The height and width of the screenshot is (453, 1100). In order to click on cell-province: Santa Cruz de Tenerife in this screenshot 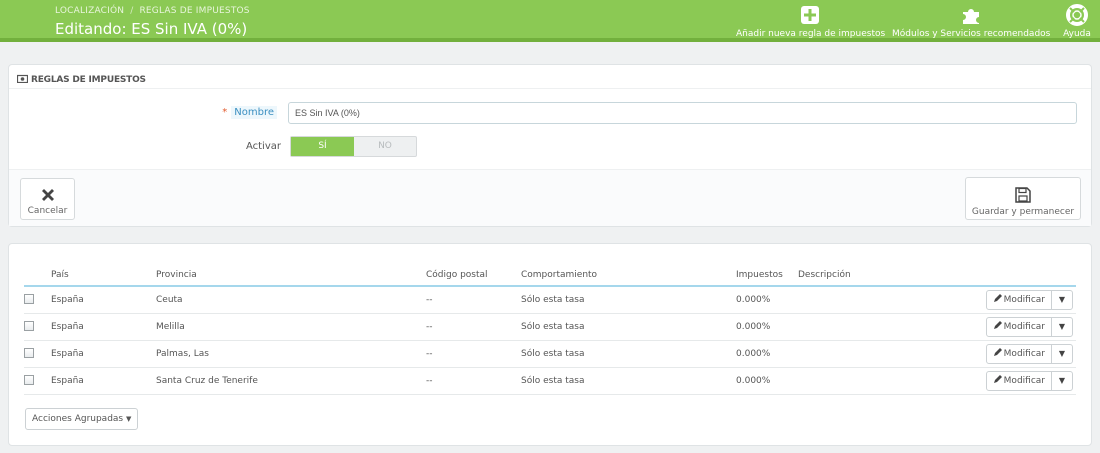, I will do `click(291, 381)`.